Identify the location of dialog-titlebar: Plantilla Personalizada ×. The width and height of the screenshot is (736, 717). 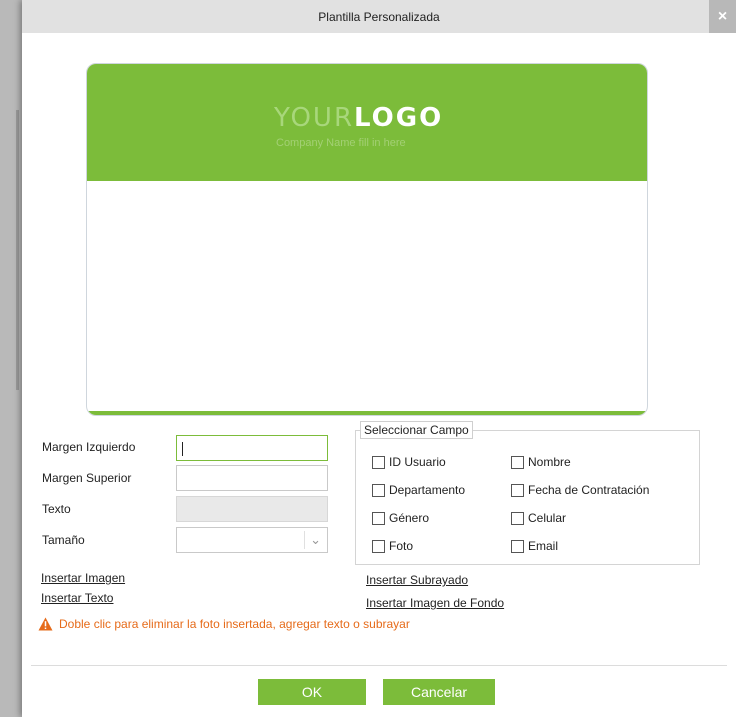
(379, 16).